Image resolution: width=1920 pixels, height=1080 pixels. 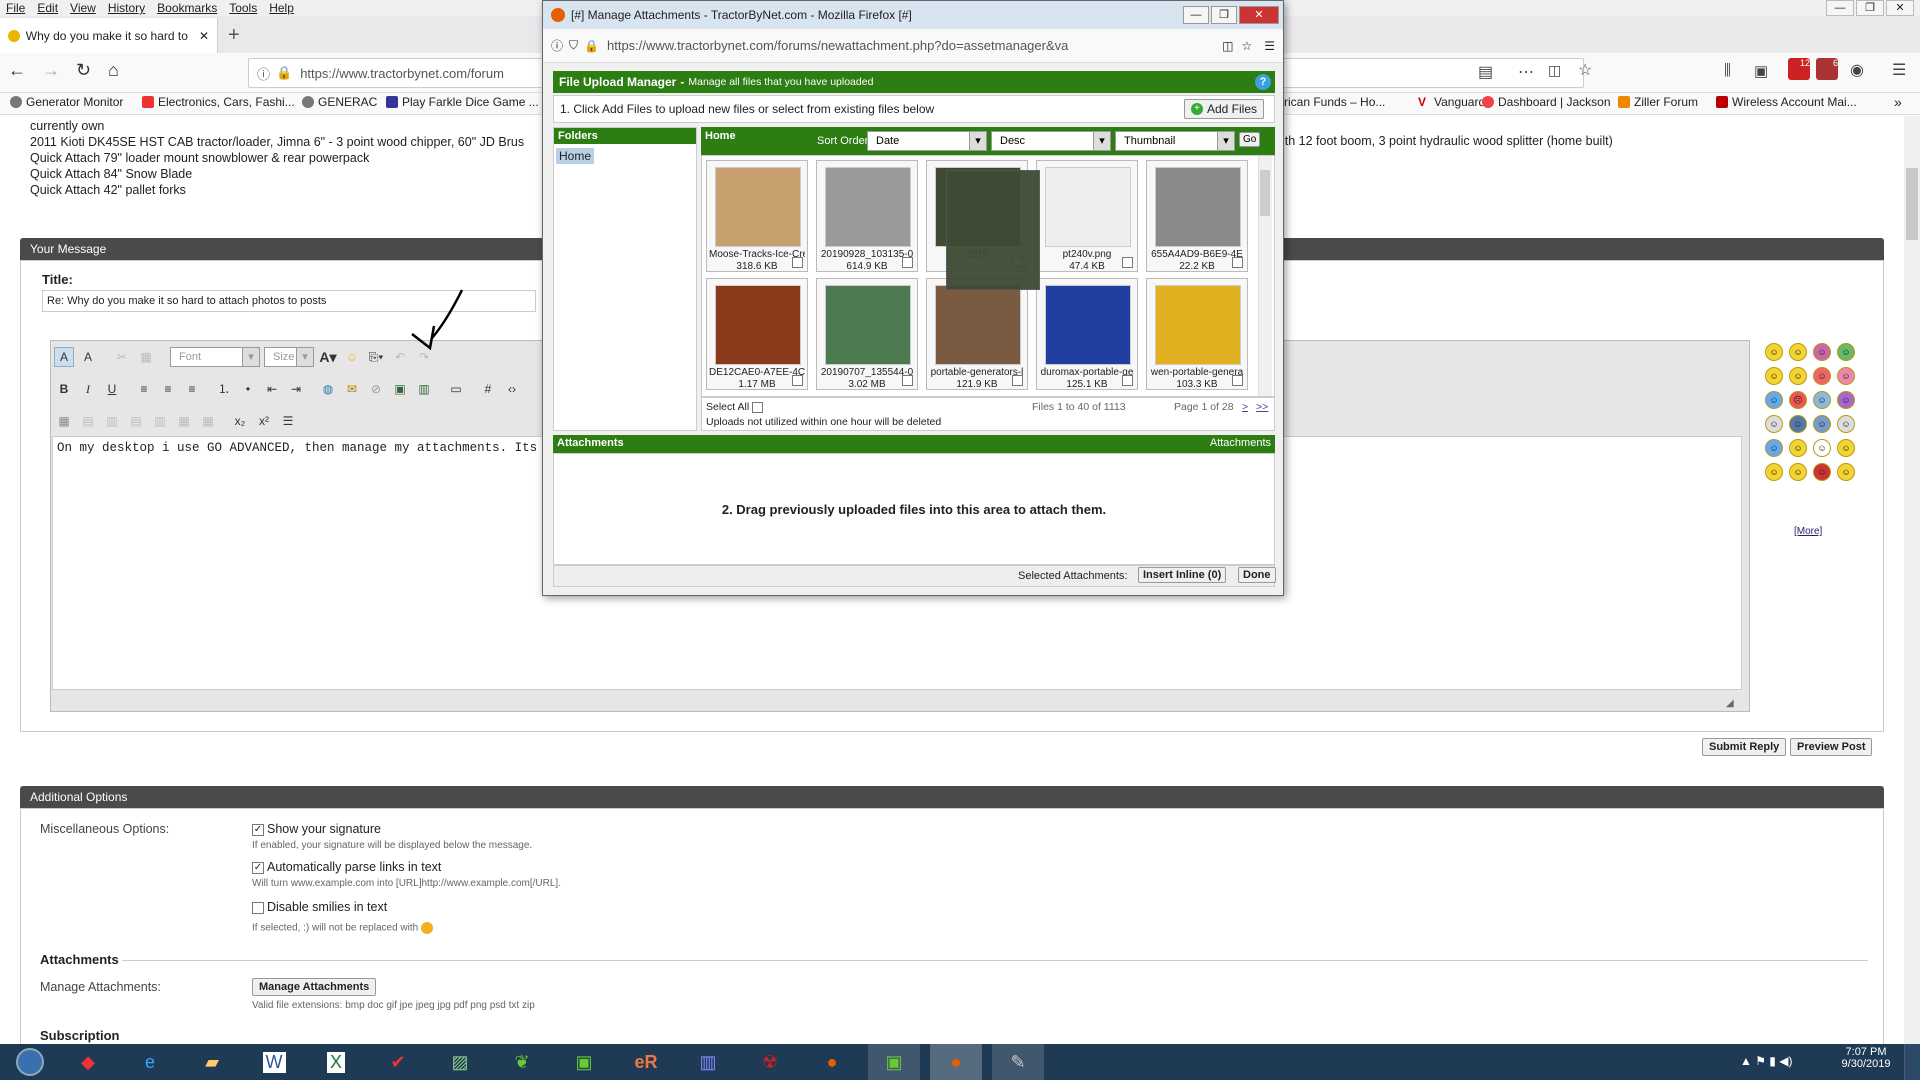 What do you see at coordinates (17, 70) in the screenshot?
I see `back-icon: ←` at bounding box center [17, 70].